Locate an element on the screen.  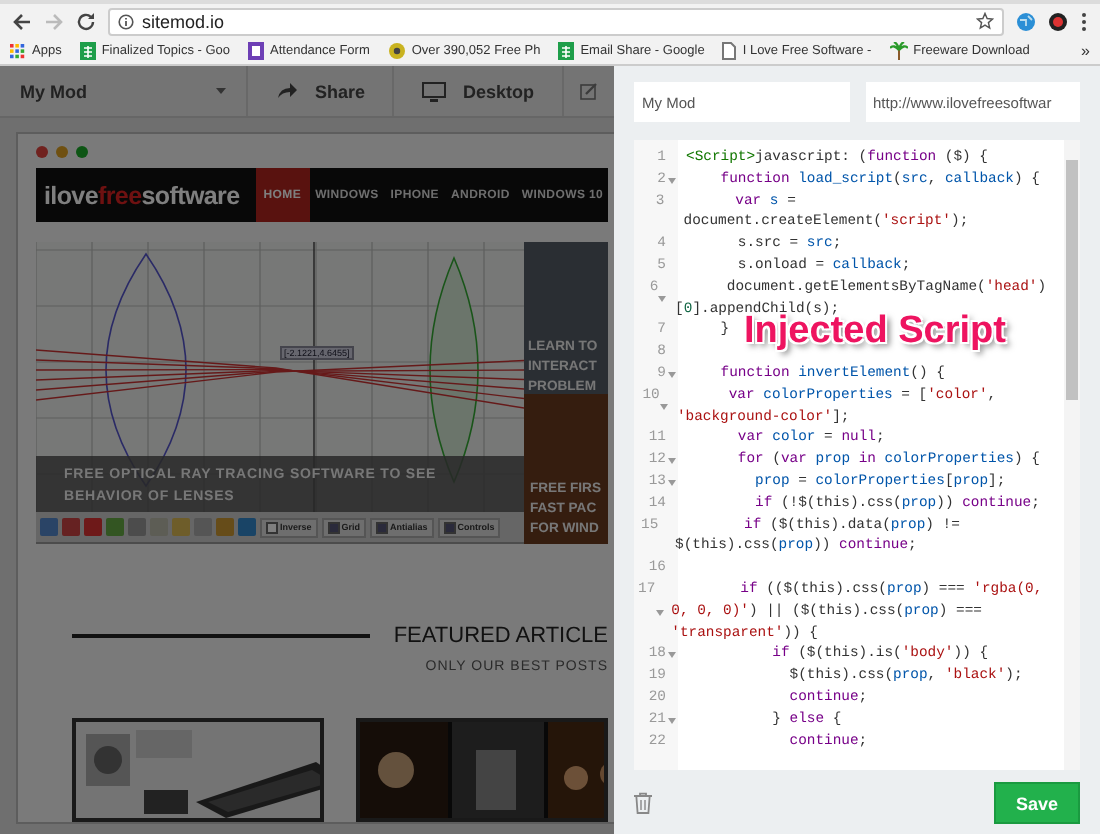
form-icon is located at coordinates (256, 51).